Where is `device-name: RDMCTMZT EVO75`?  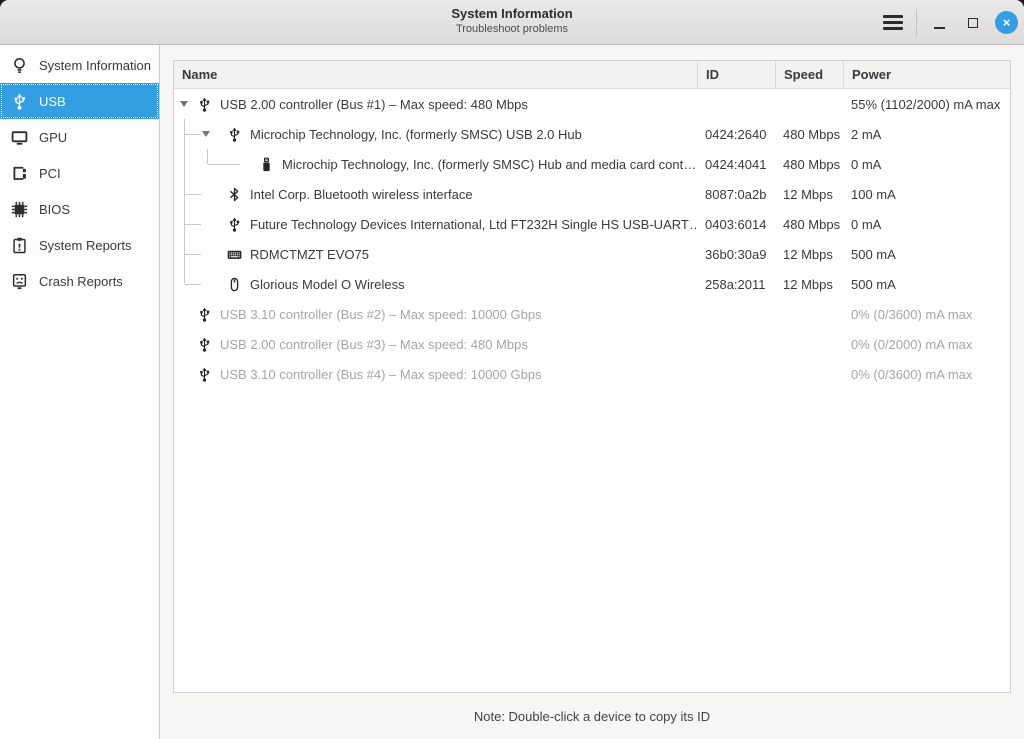 device-name: RDMCTMZT EVO75 is located at coordinates (309, 254).